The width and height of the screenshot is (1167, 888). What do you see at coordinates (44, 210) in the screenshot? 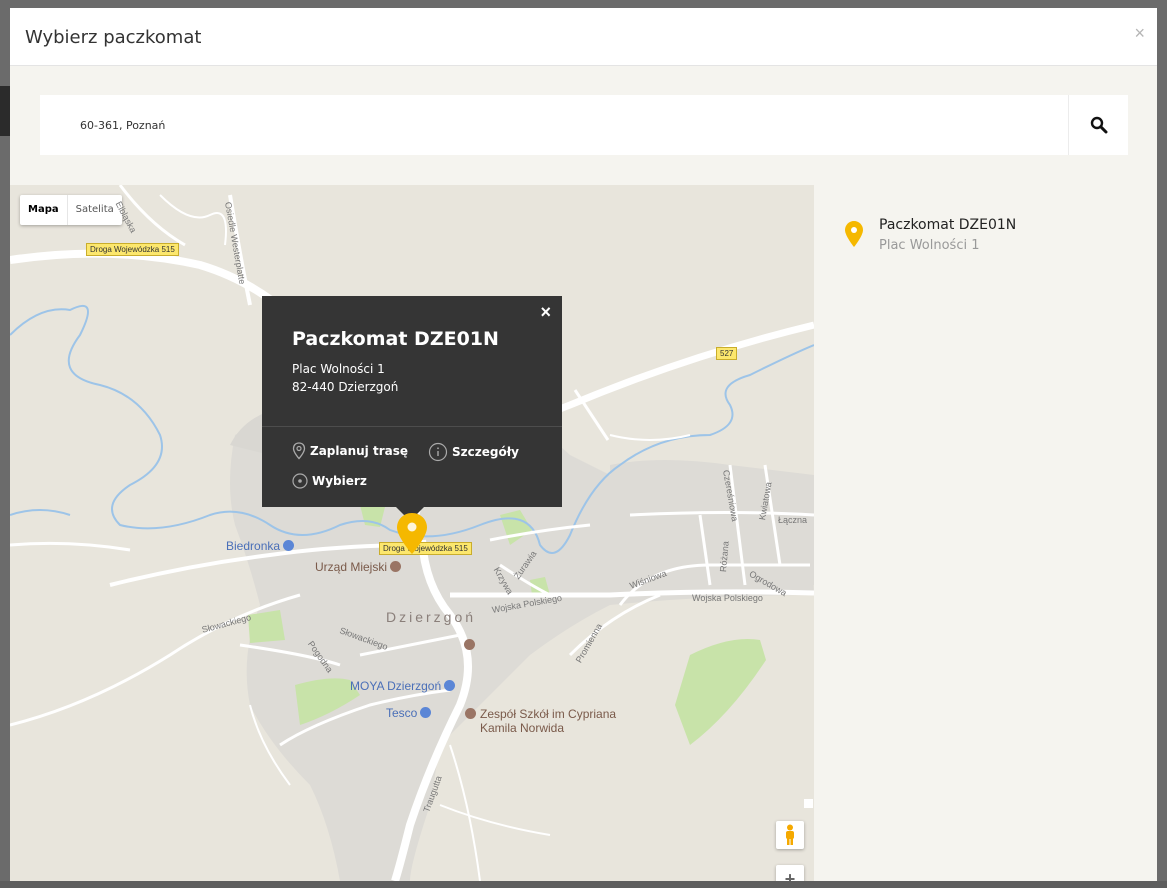
I see `map-type-map-button: Mapa` at bounding box center [44, 210].